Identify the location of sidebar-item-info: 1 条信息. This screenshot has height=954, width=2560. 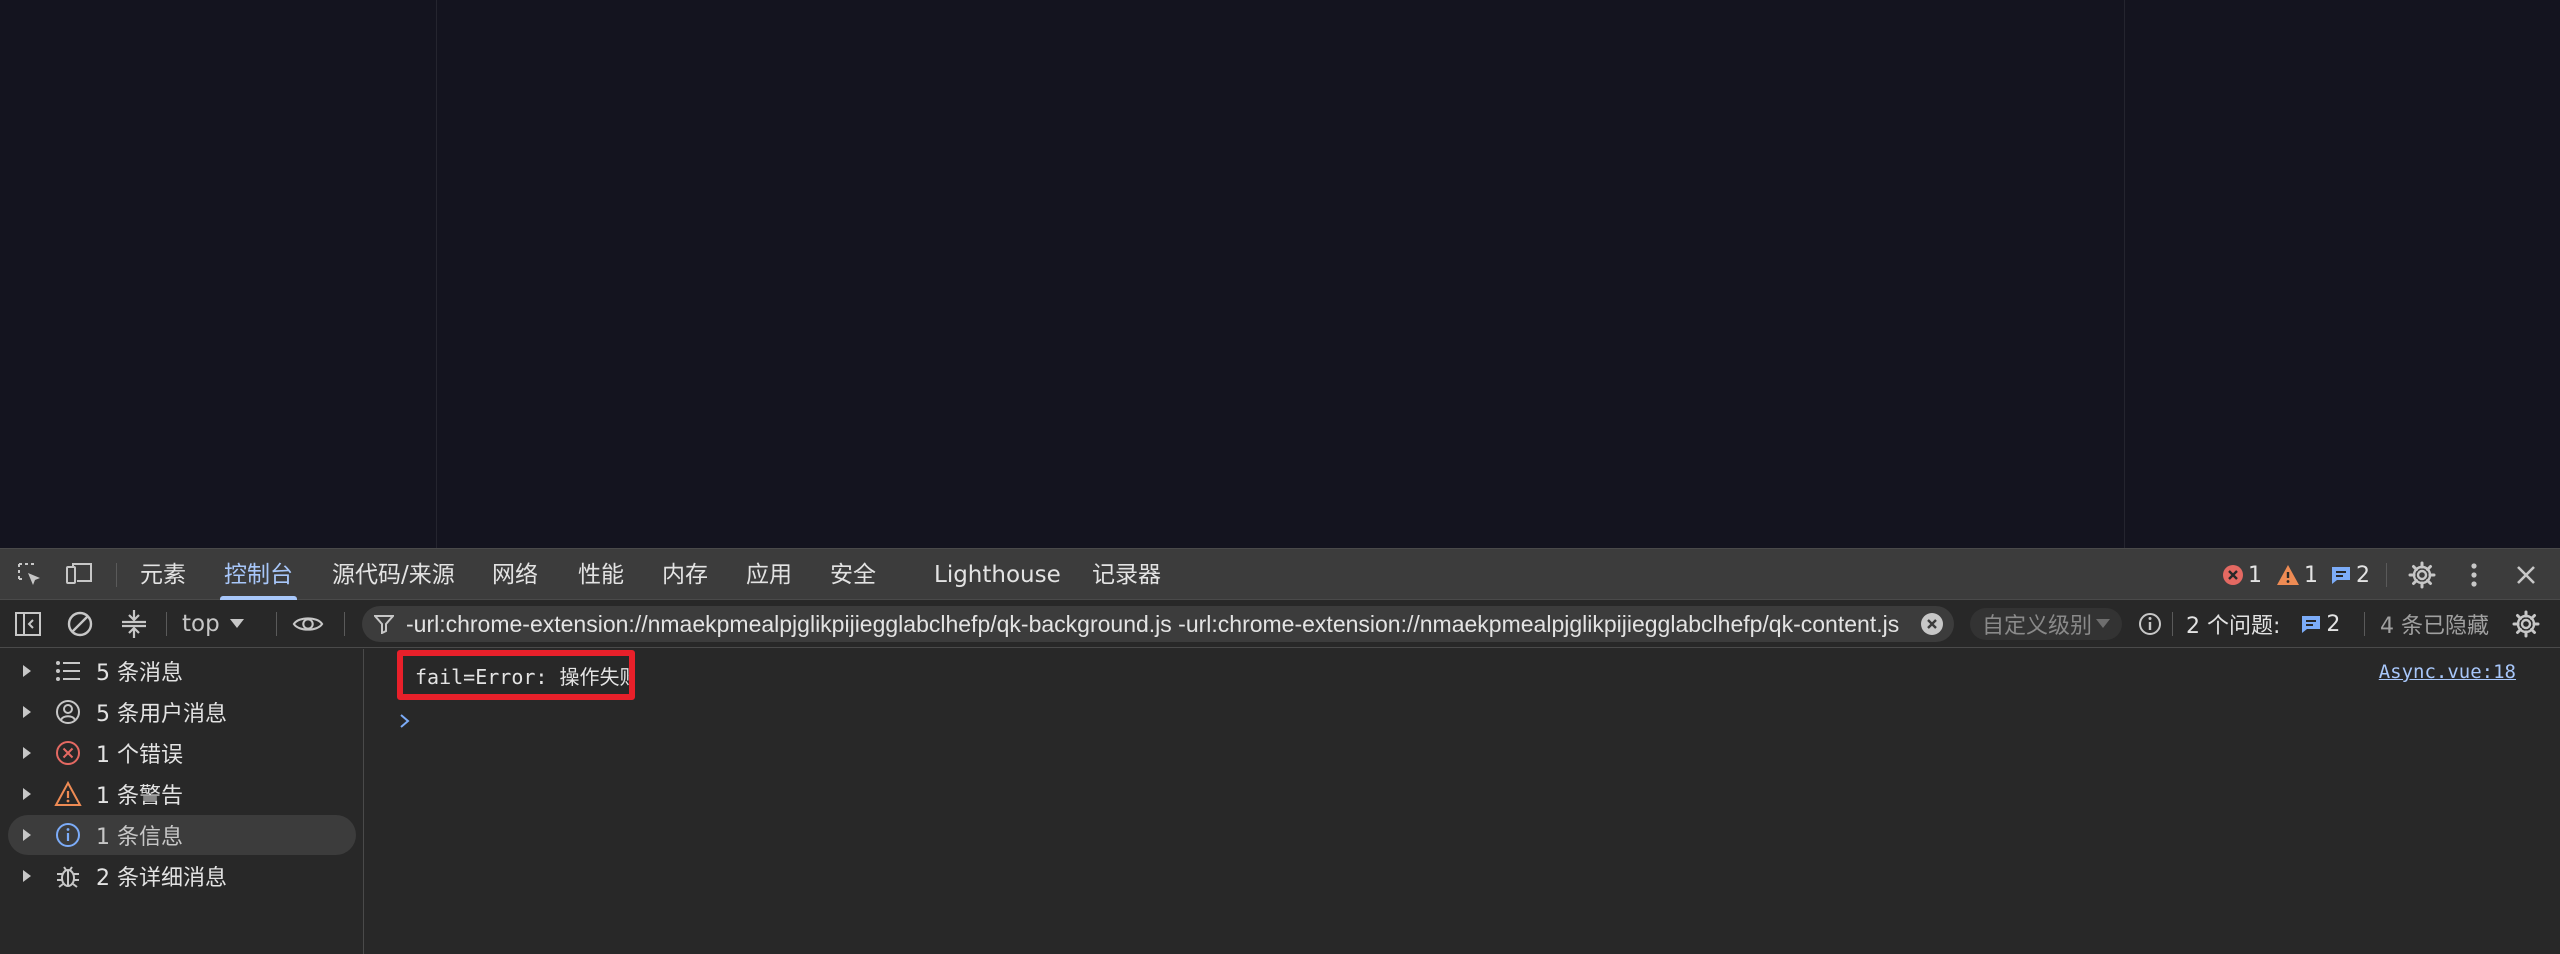
(182, 835).